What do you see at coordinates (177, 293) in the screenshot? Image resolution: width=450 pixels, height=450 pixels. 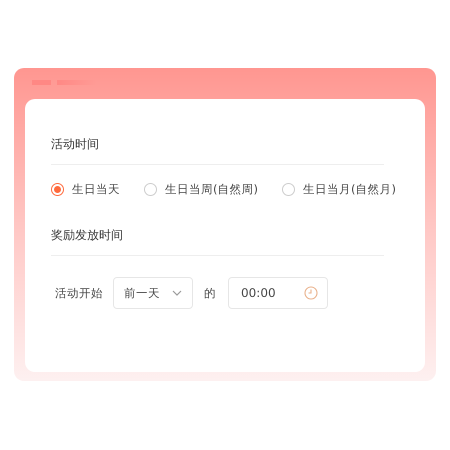 I see `chevron-down-icon` at bounding box center [177, 293].